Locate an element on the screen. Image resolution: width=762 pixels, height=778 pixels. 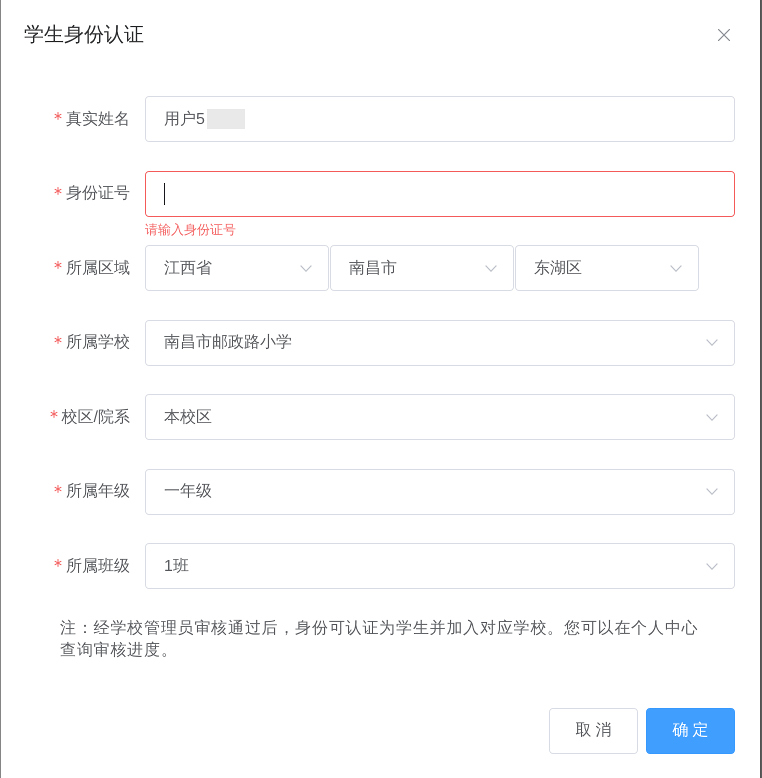
input-field is located at coordinates (440, 193).